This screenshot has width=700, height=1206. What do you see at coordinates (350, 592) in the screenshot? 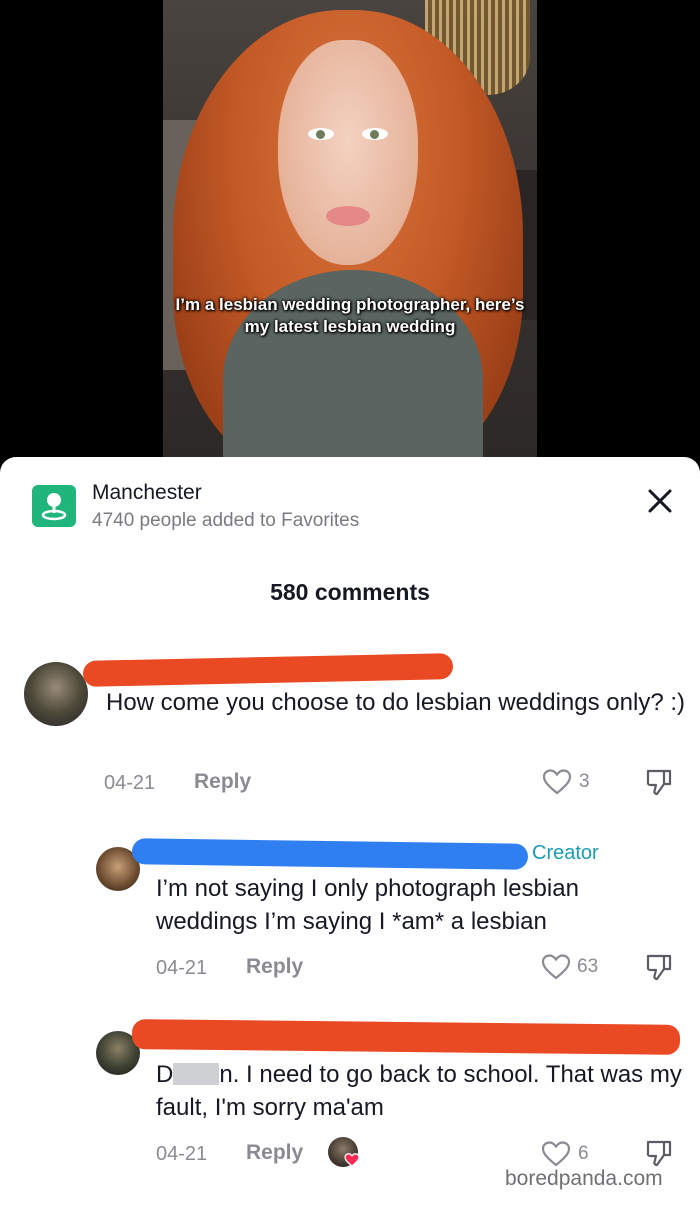
I see `comments-count: 580 comments` at bounding box center [350, 592].